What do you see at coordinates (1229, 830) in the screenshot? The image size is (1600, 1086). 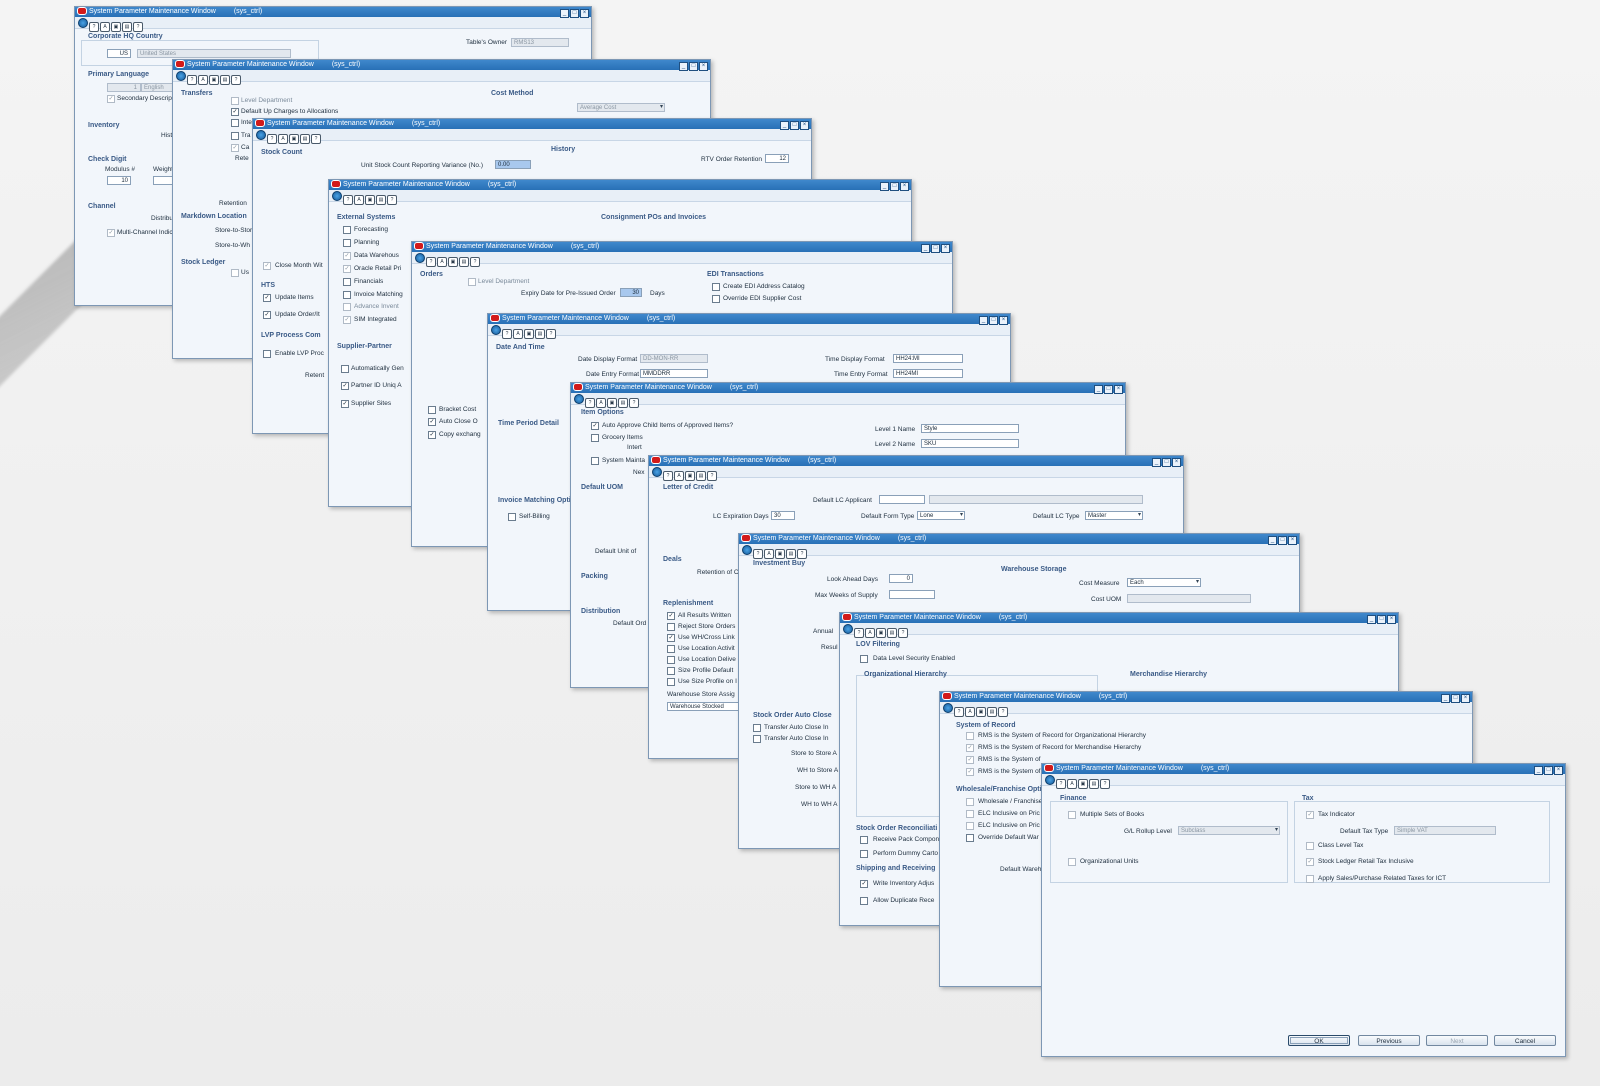 I see `gl-rollup-select: Subclass` at bounding box center [1229, 830].